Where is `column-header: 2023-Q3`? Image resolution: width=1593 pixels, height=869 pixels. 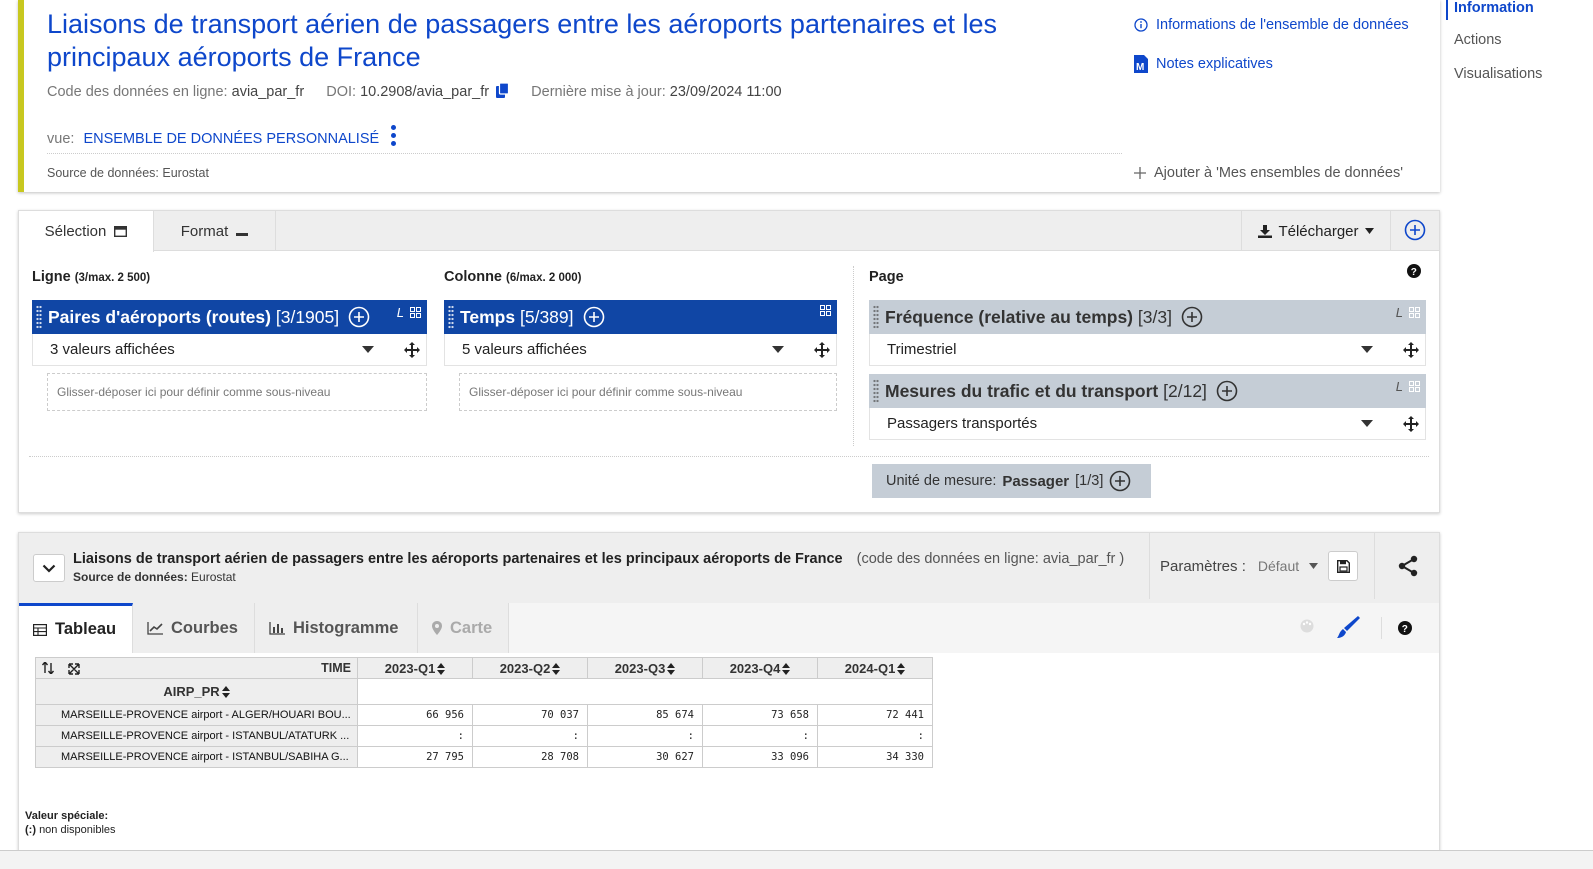 column-header: 2023-Q3 is located at coordinates (645, 668).